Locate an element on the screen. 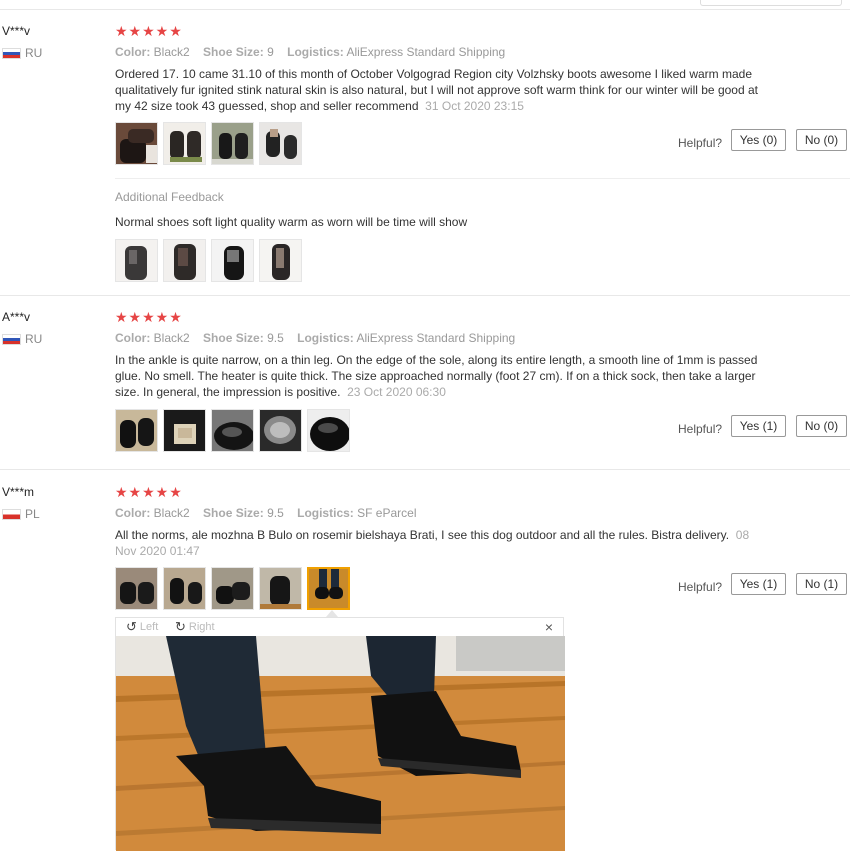  reviewer-country: PL is located at coordinates (21, 514).